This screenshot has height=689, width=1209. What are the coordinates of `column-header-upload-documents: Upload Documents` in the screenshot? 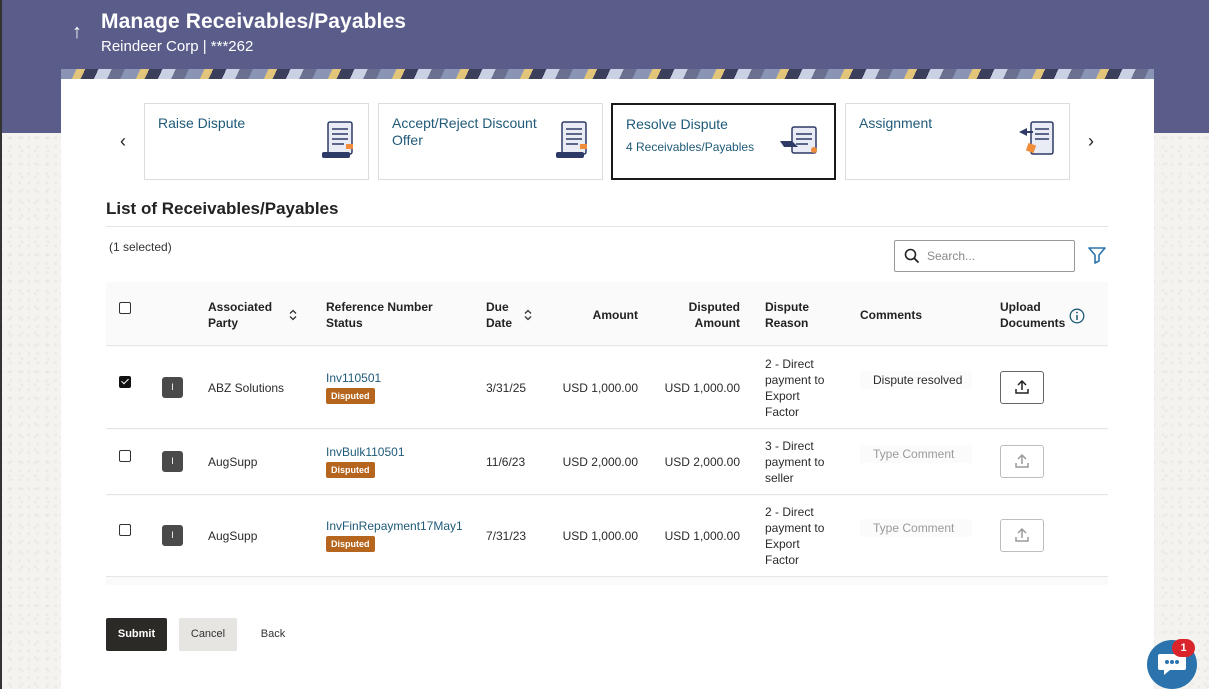 It's located at (1033, 315).